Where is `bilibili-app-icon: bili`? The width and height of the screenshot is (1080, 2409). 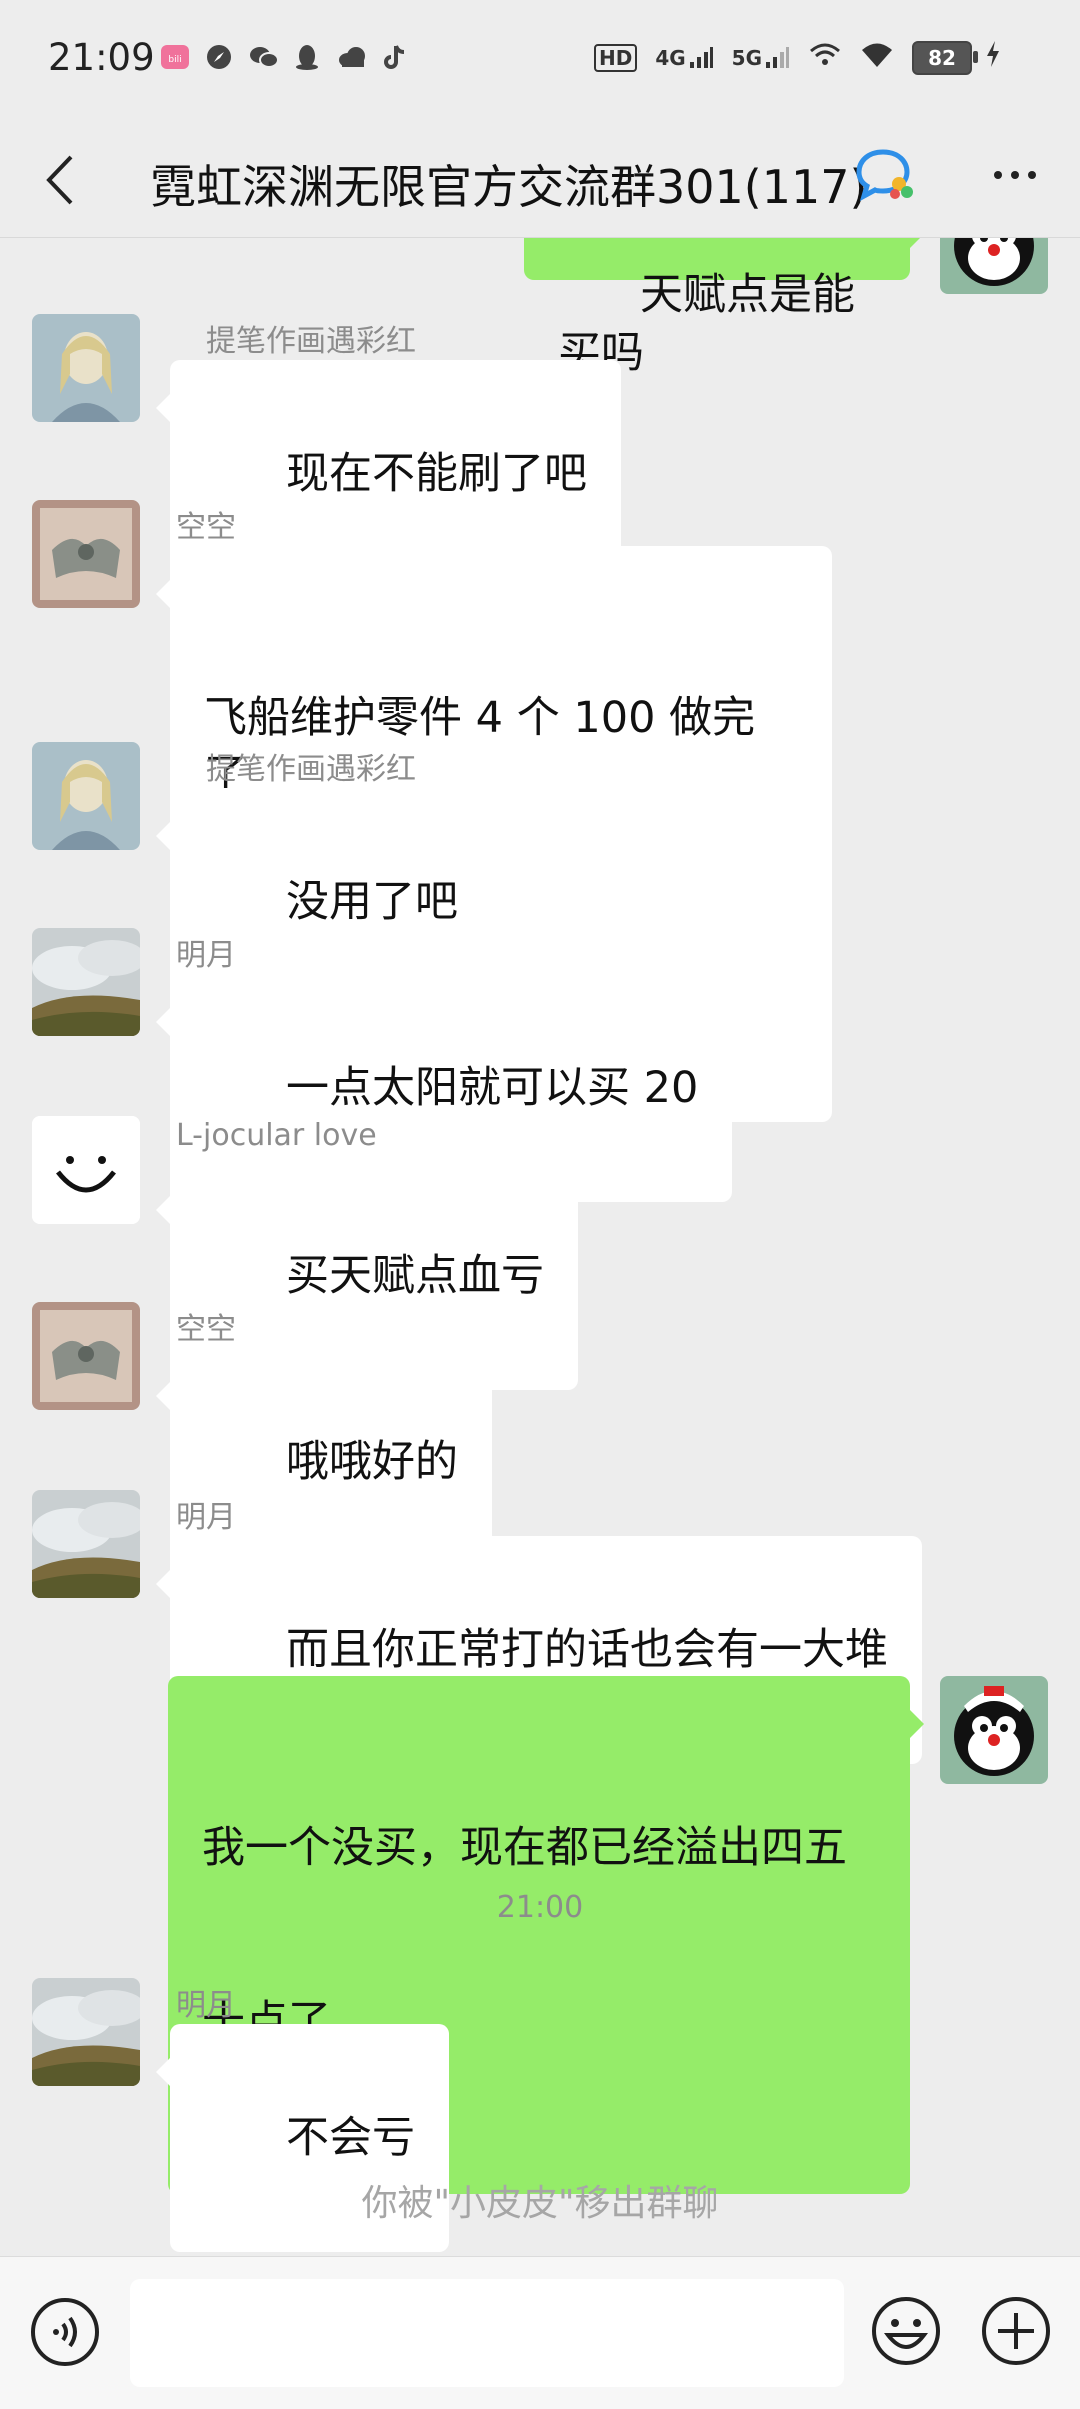 bilibili-app-icon: bili is located at coordinates (175, 57).